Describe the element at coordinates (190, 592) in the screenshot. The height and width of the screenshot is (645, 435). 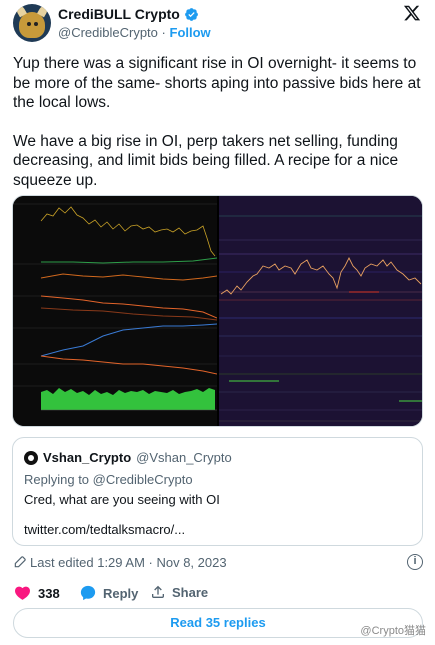
I see `share-label: Share` at that location.